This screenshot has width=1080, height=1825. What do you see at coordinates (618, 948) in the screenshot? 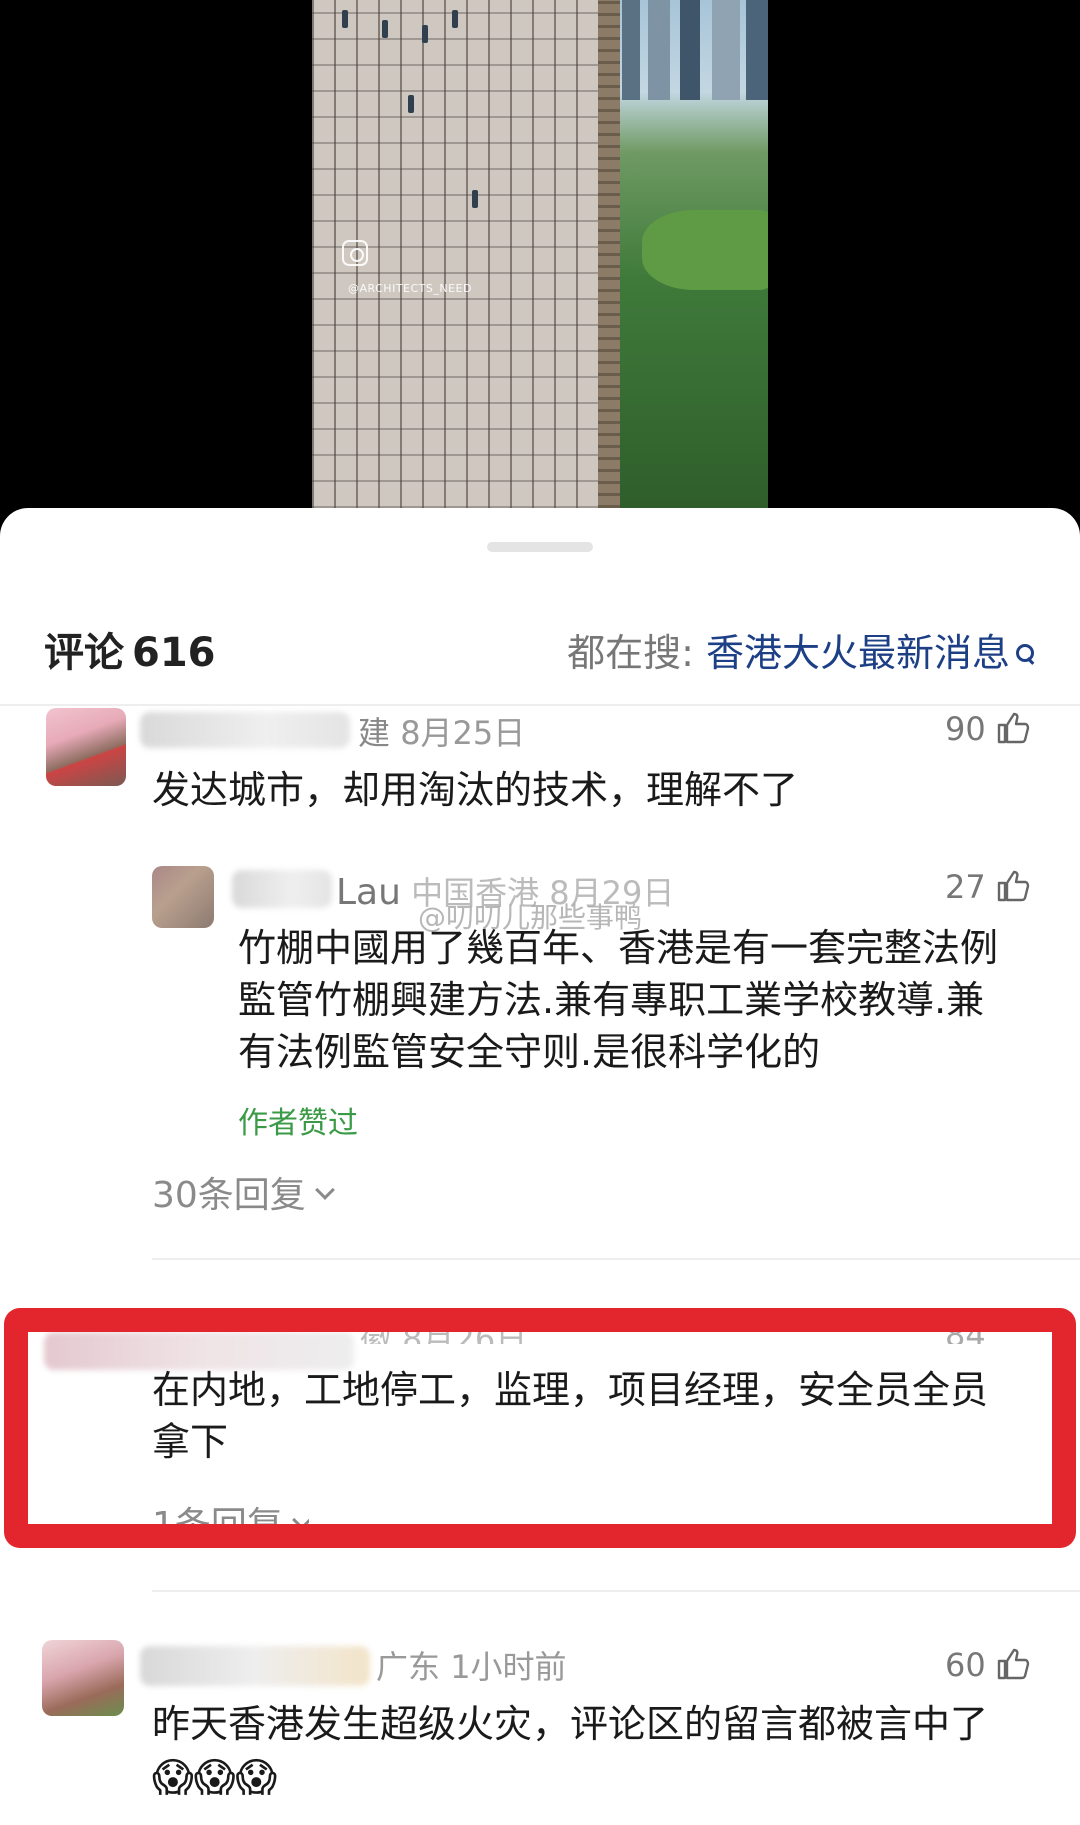
I see `reply-text-line: 竹棚中國用了幾百年、香港是有一套完整法例` at bounding box center [618, 948].